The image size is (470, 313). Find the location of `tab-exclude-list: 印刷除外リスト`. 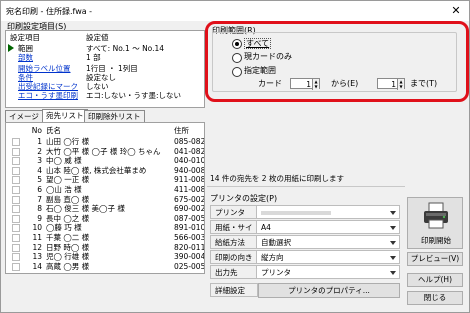

tab-exclude-list: 印刷除外リスト is located at coordinates (114, 116).